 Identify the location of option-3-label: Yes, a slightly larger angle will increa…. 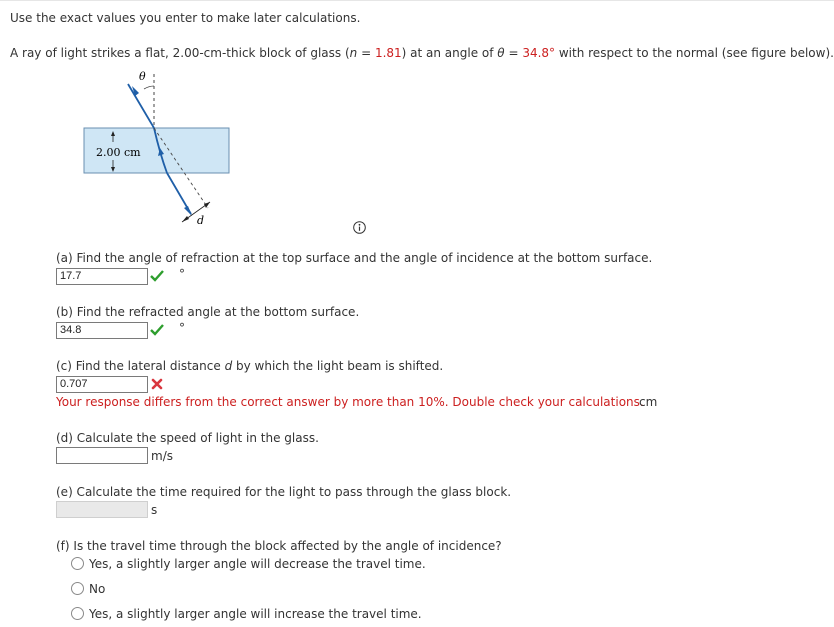
(255, 614).